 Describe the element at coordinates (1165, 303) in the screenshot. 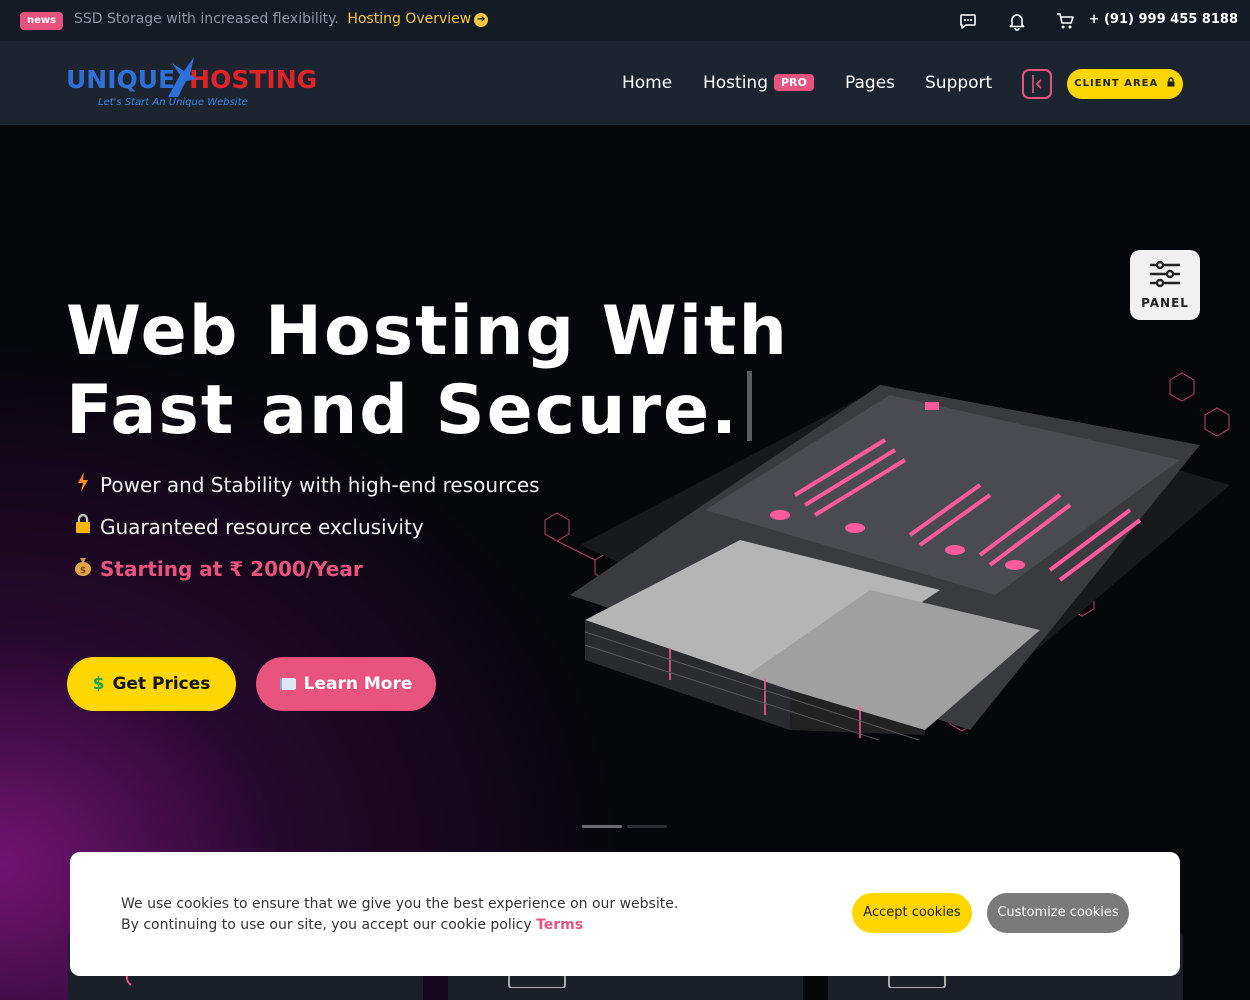

I see `panel-label: PANEL` at that location.